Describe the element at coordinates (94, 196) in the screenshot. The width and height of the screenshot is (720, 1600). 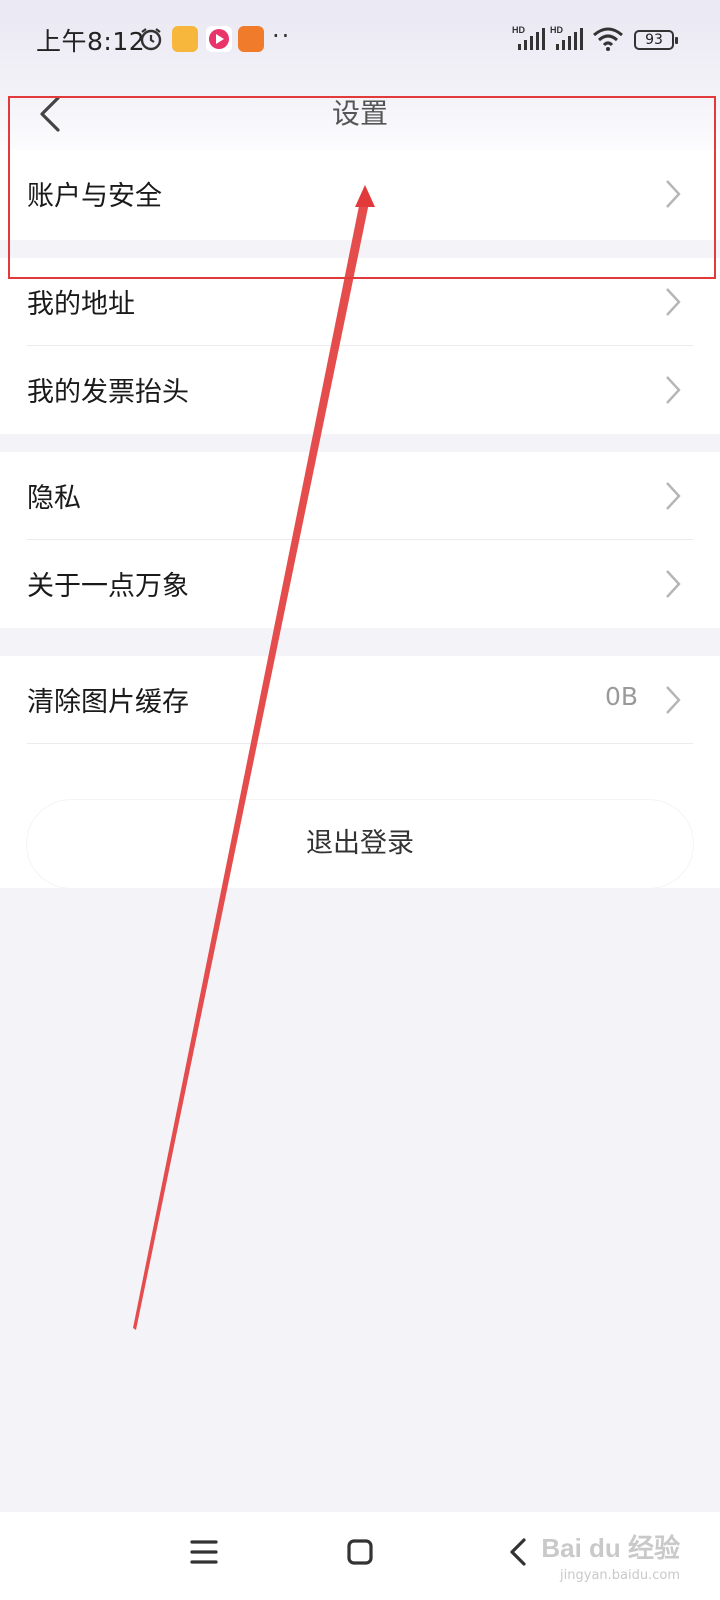
I see `settings-item-label: 账户与安全` at that location.